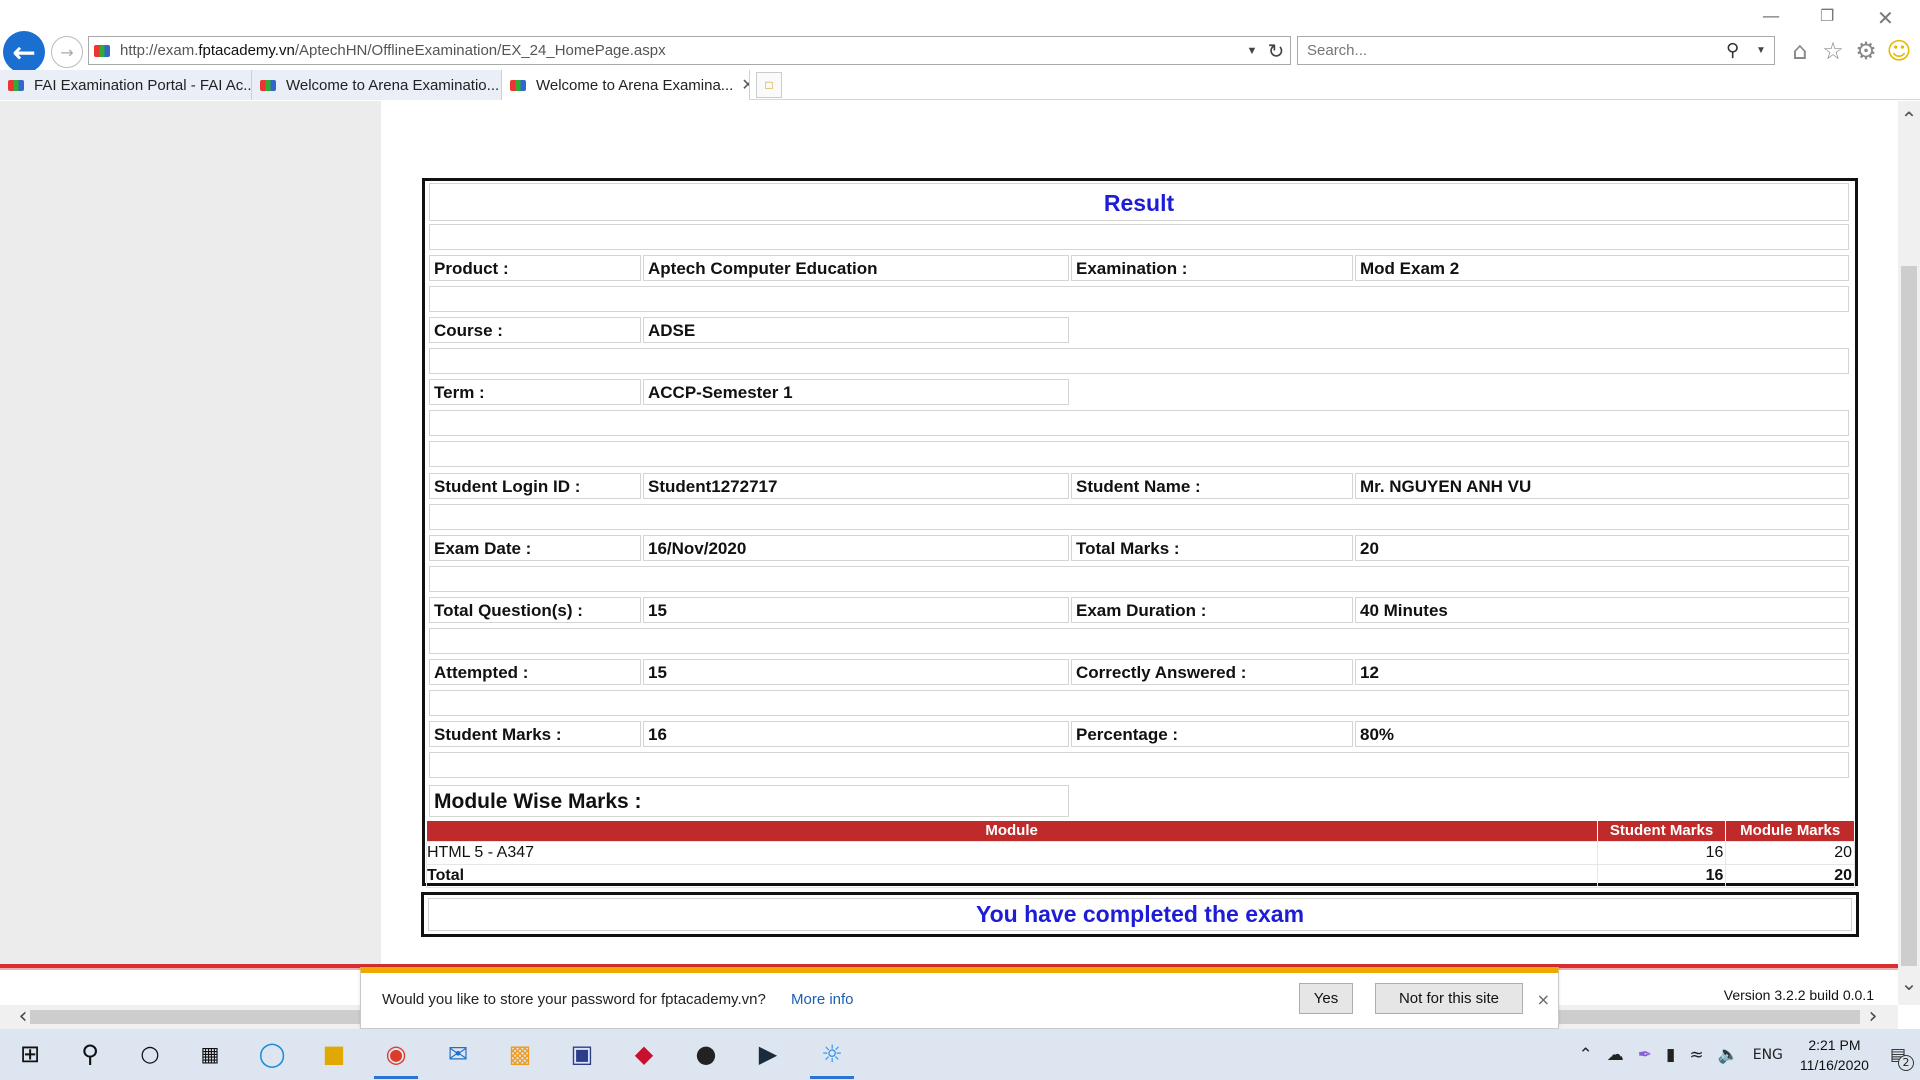 The image size is (1920, 1080). I want to click on examination-label: Examination :, so click(1212, 268).